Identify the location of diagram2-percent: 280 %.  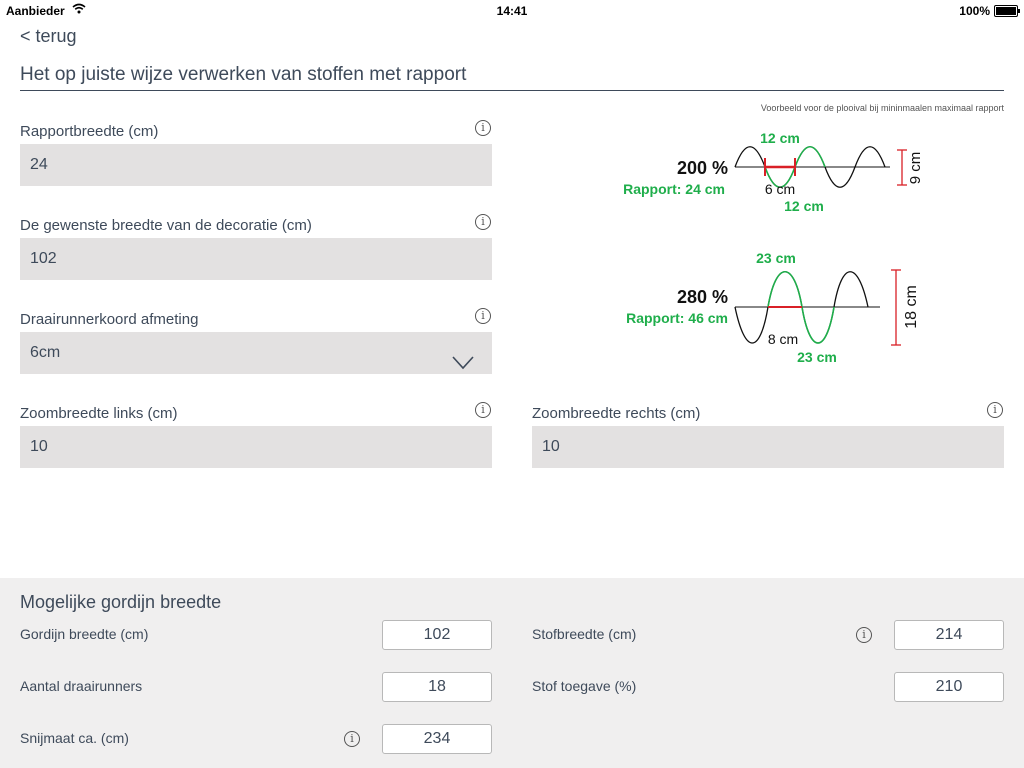
(702, 297).